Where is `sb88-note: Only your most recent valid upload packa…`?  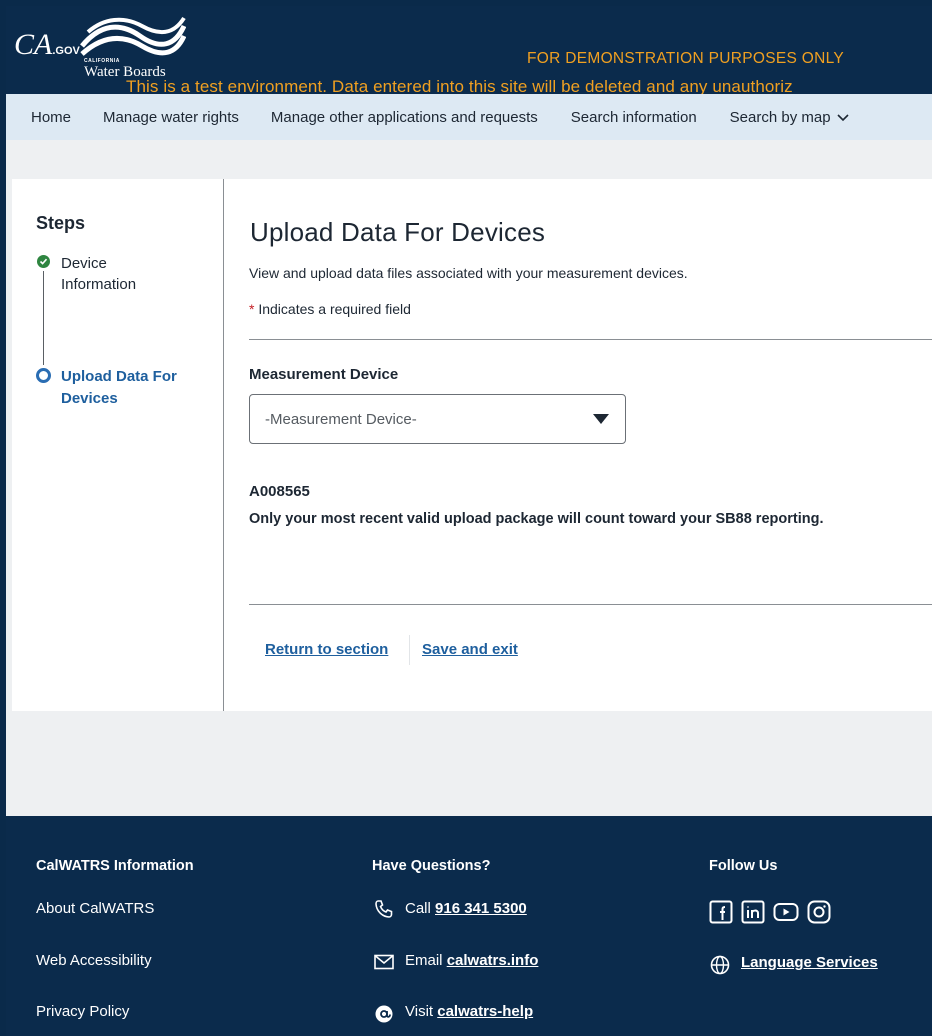
sb88-note: Only your most recent valid upload packa… is located at coordinates (536, 519).